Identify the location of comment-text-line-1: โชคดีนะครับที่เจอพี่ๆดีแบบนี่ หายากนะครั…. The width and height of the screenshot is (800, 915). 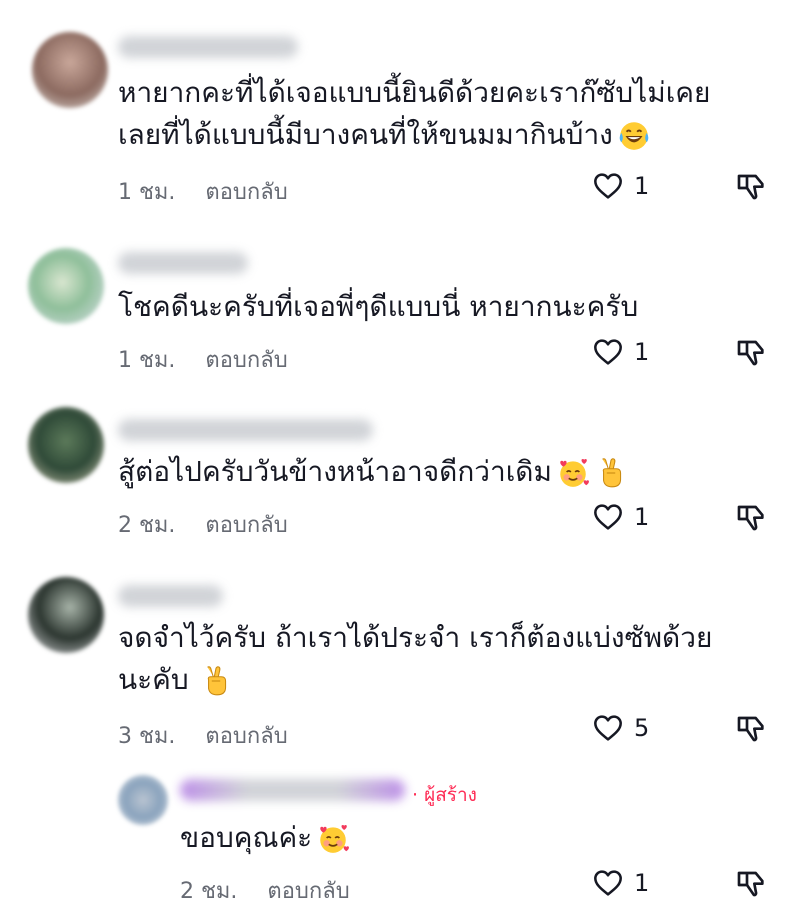
(378, 306).